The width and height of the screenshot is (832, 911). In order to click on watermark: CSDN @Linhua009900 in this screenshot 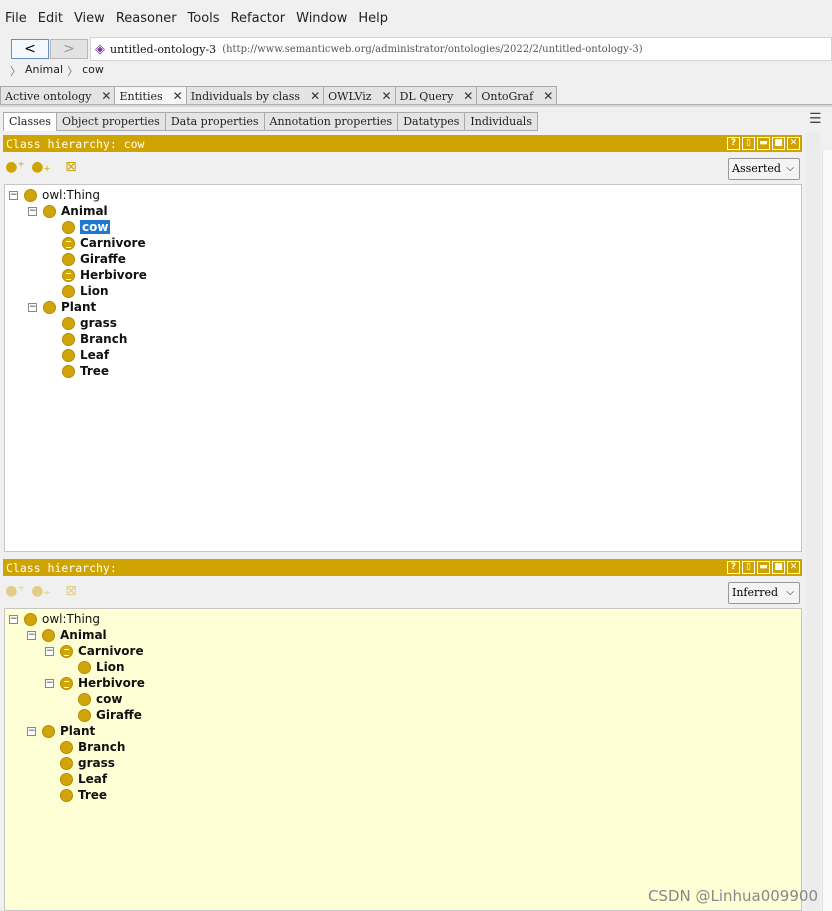, I will do `click(732, 896)`.